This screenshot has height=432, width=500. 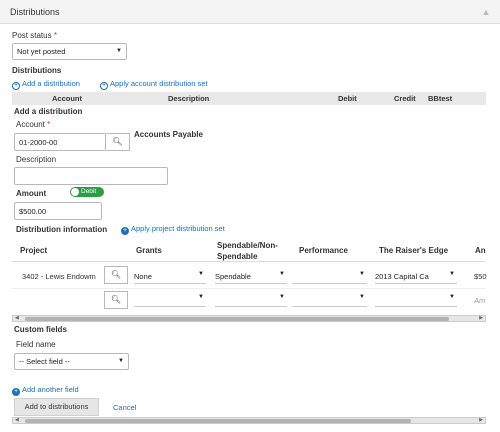 I want to click on col-bbtest: BBtest, so click(x=440, y=98).